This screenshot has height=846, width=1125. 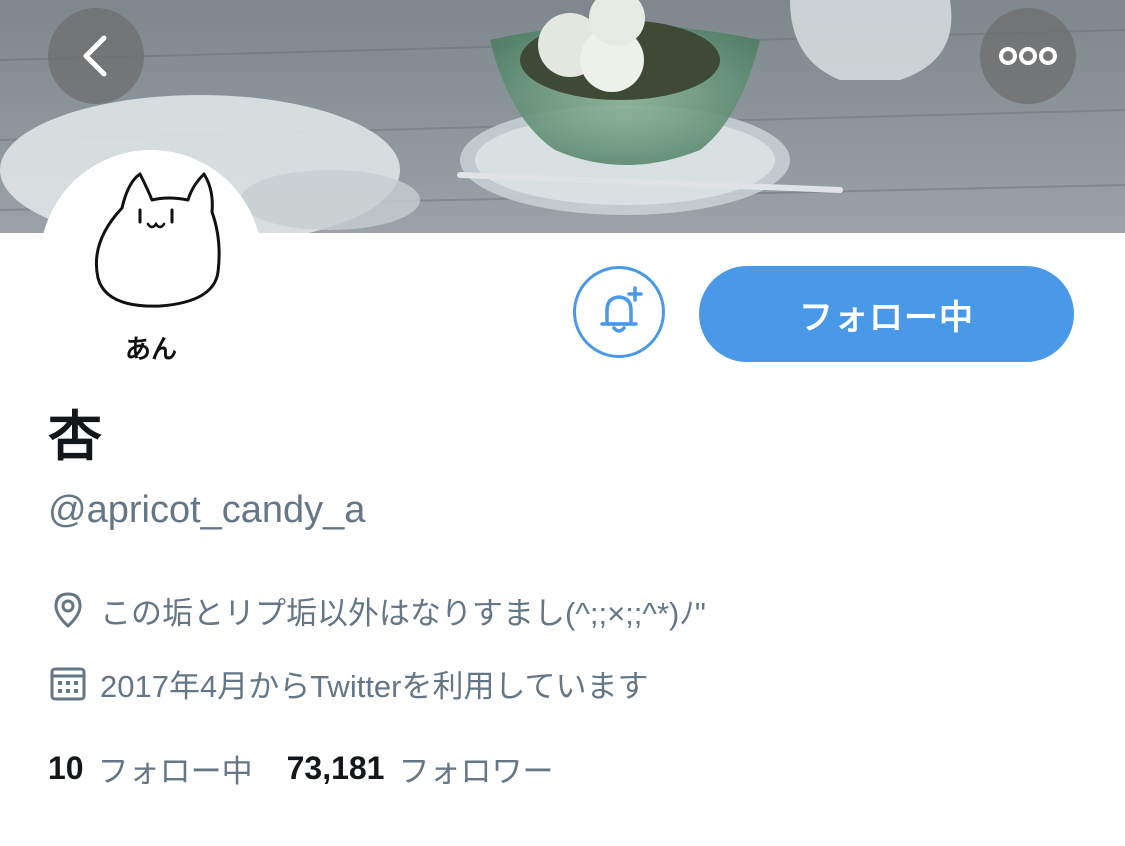 What do you see at coordinates (157, 268) in the screenshot?
I see `cat-drawing-avatar: あん` at bounding box center [157, 268].